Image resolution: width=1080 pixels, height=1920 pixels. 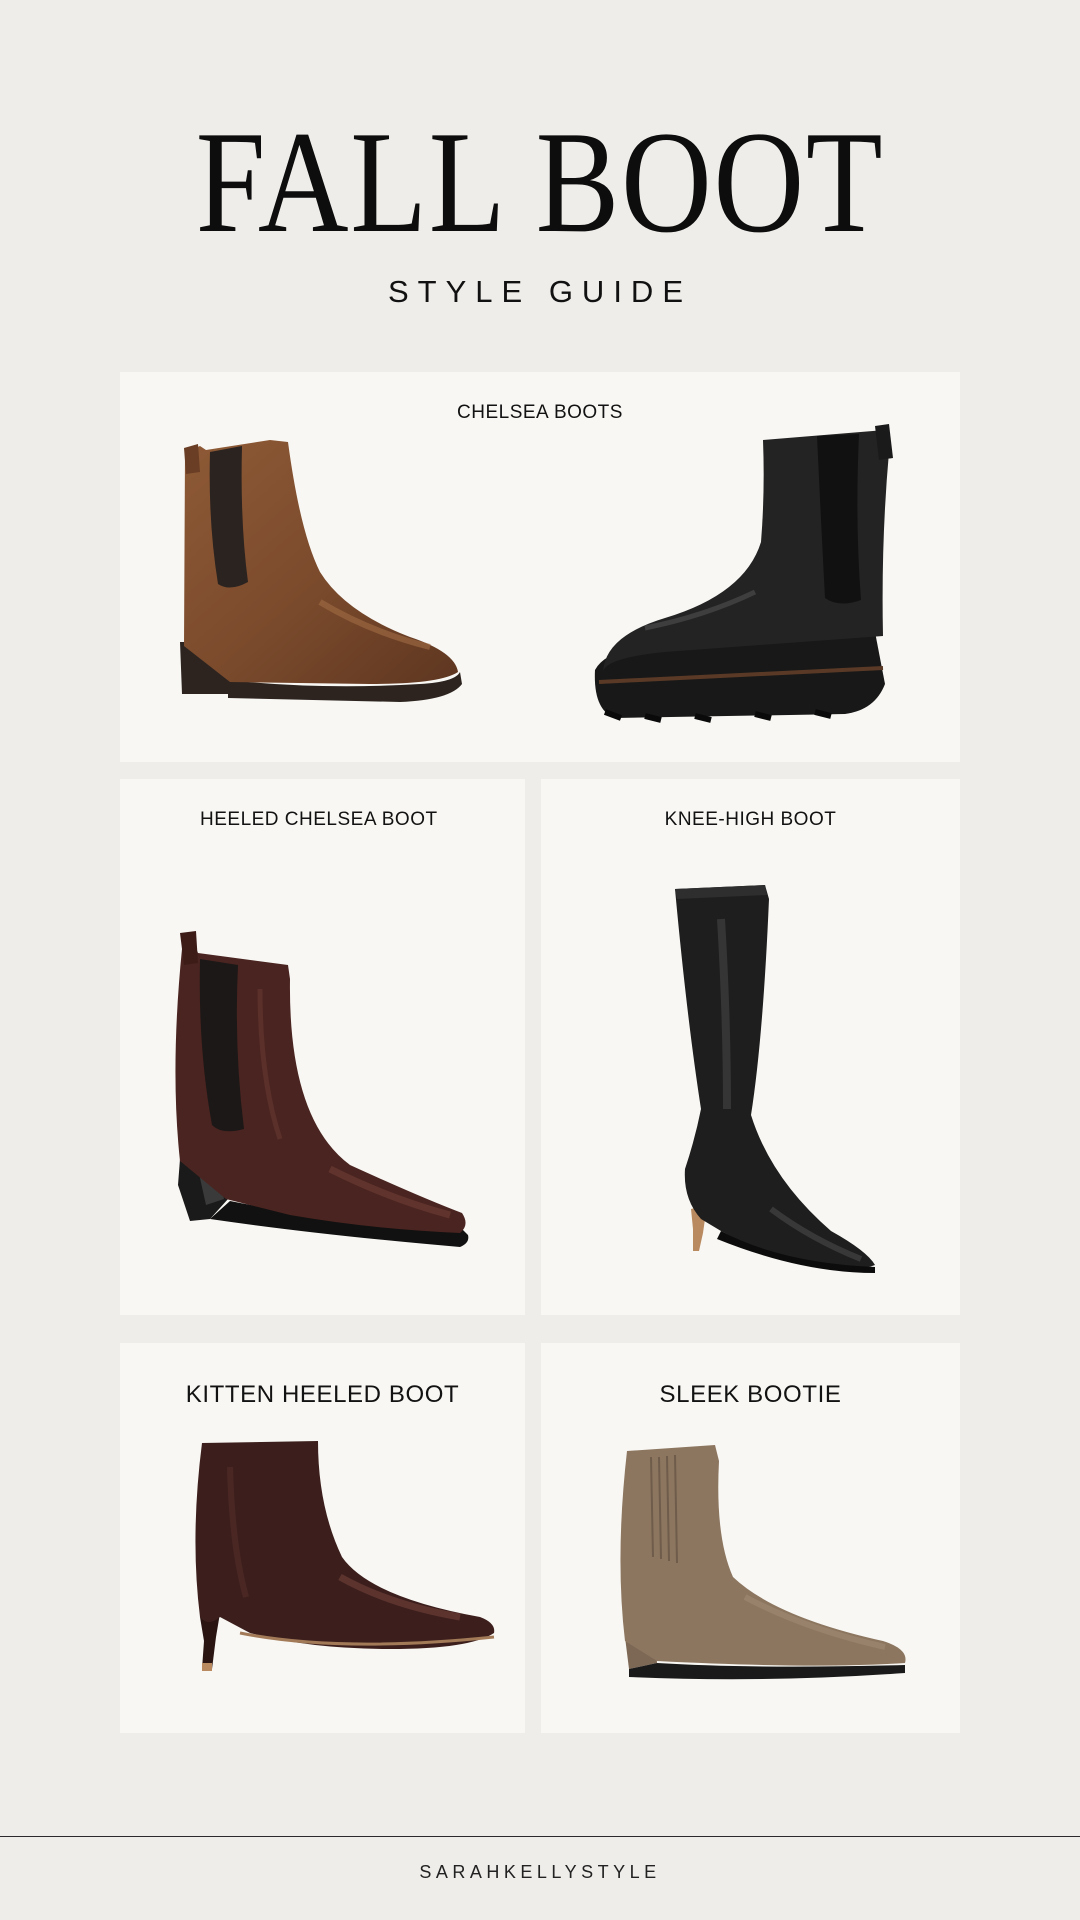 What do you see at coordinates (750, 1394) in the screenshot?
I see `card-label-sleek-bootie: SLEEK BOOTIE` at bounding box center [750, 1394].